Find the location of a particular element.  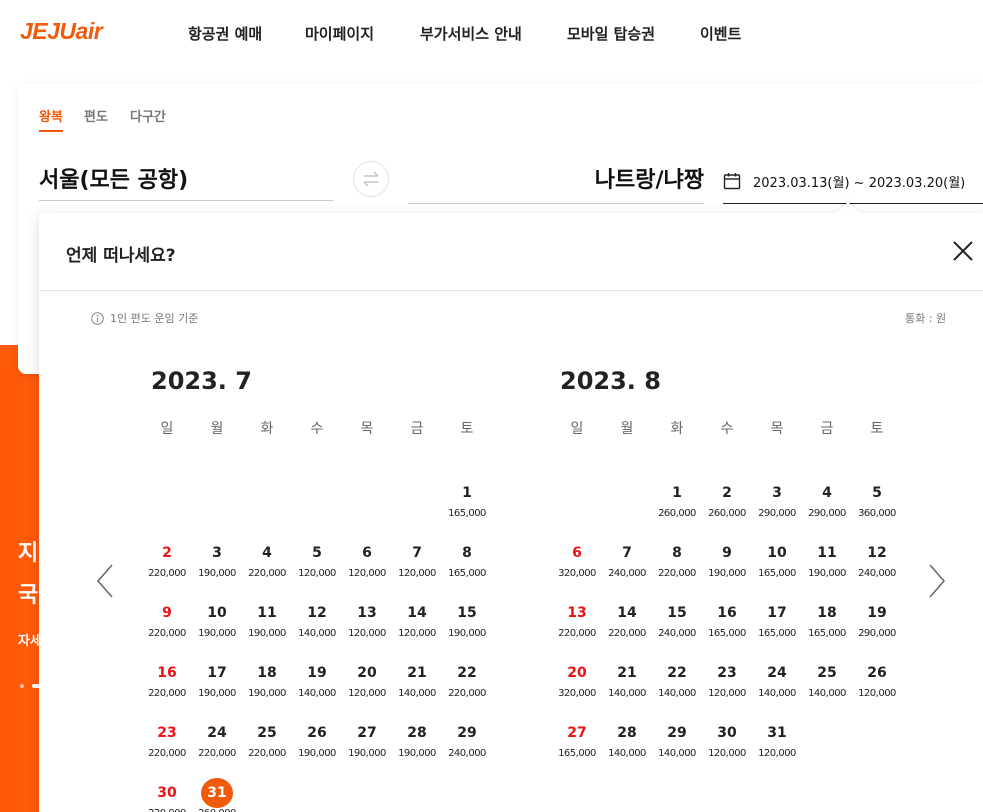

tab-multi-city: 다구간 is located at coordinates (148, 115).